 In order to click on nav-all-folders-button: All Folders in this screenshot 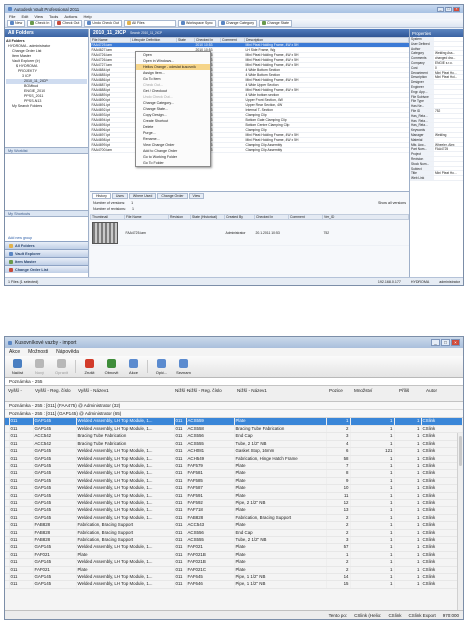, I will do `click(46, 245)`.